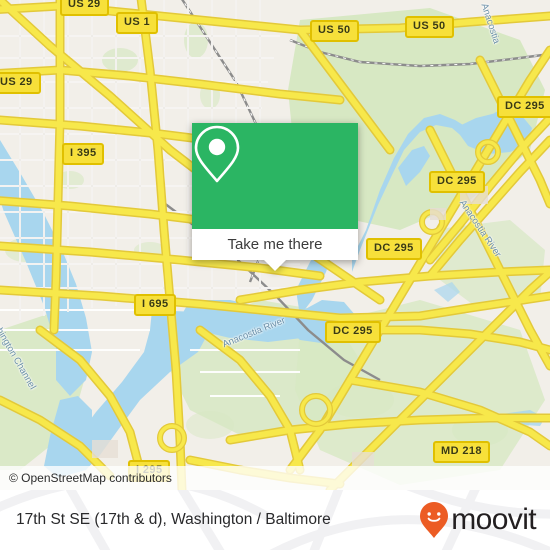 This screenshot has width=550, height=550. What do you see at coordinates (493, 519) in the screenshot?
I see `moovit-wordmark: moovit` at bounding box center [493, 519].